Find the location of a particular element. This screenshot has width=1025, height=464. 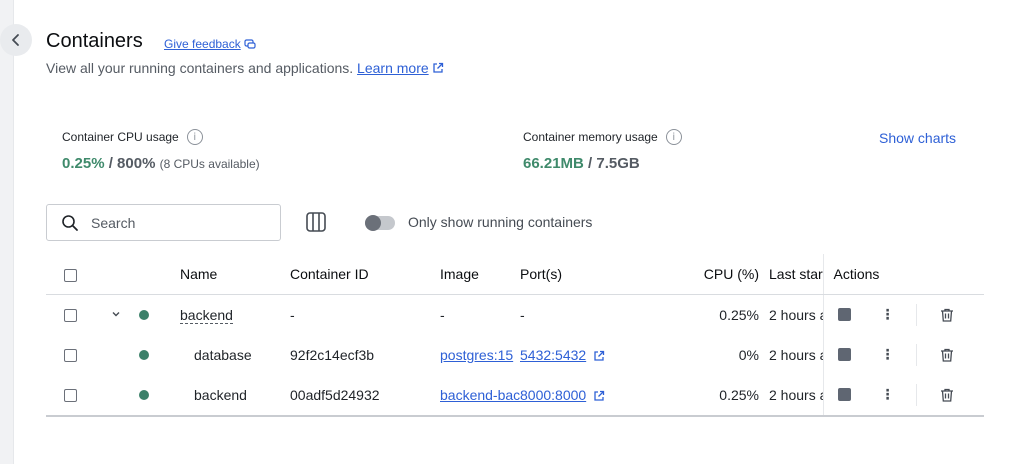

toggle-knob is located at coordinates (373, 223).